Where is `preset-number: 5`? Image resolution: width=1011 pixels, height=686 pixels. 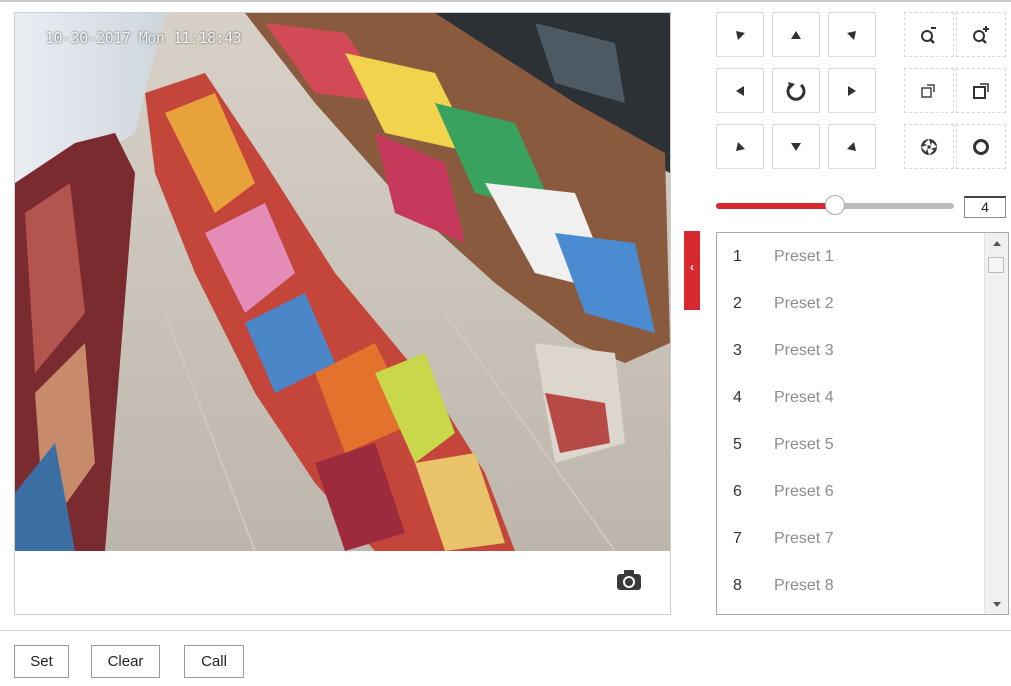
preset-number: 5 is located at coordinates (737, 444).